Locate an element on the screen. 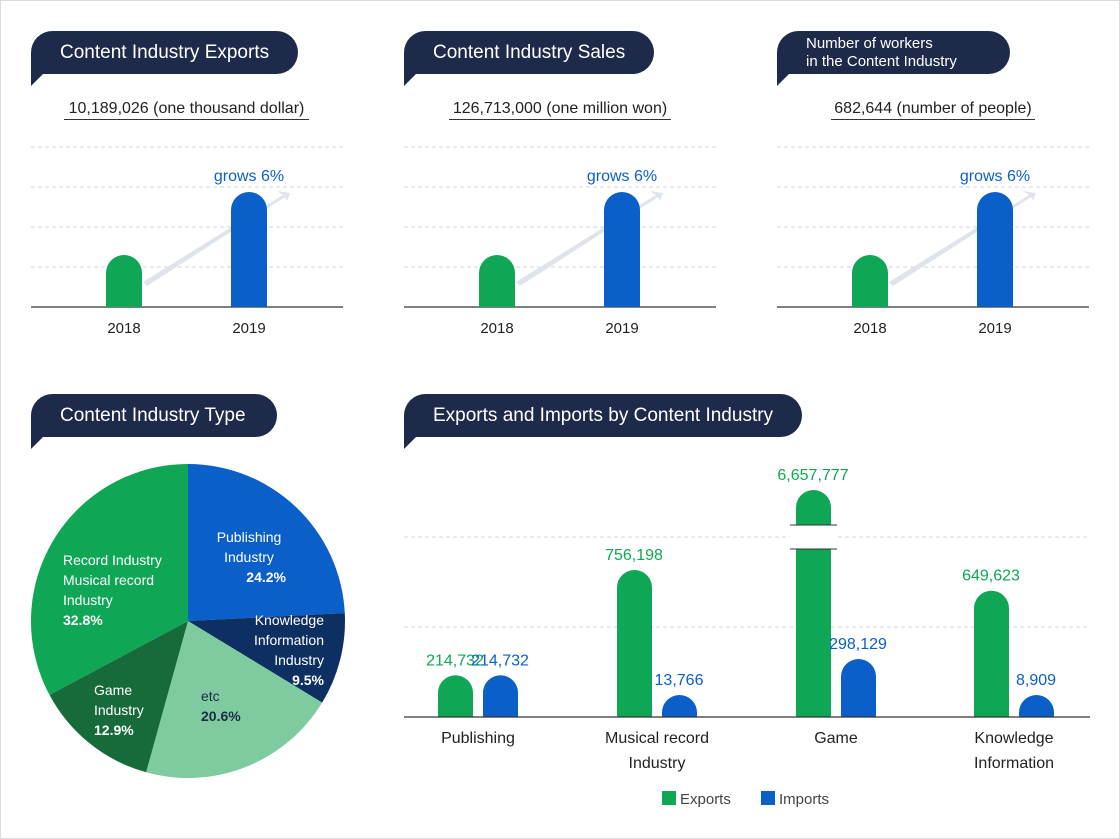 The height and width of the screenshot is (839, 1120). x-tick-label: Publishing is located at coordinates (478, 738).